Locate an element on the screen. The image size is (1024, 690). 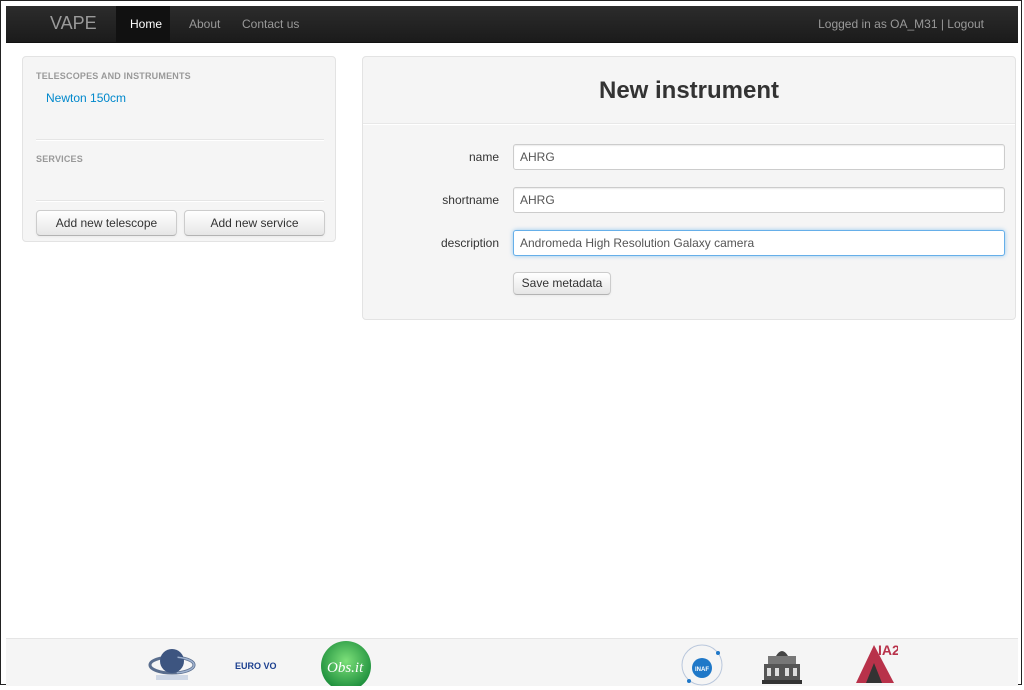
panel-divider is located at coordinates (689, 124).